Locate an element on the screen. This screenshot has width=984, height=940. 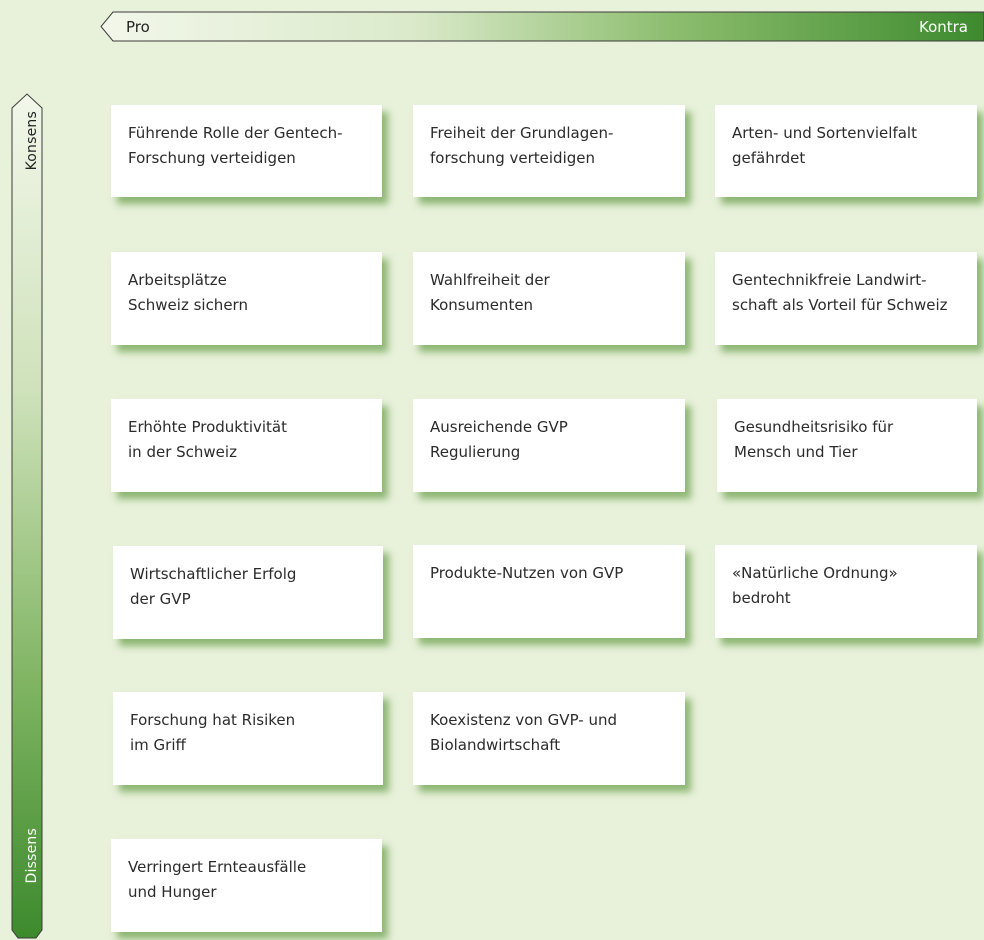
card-text-line: Führende Rolle der Gentech- is located at coordinates (235, 133).